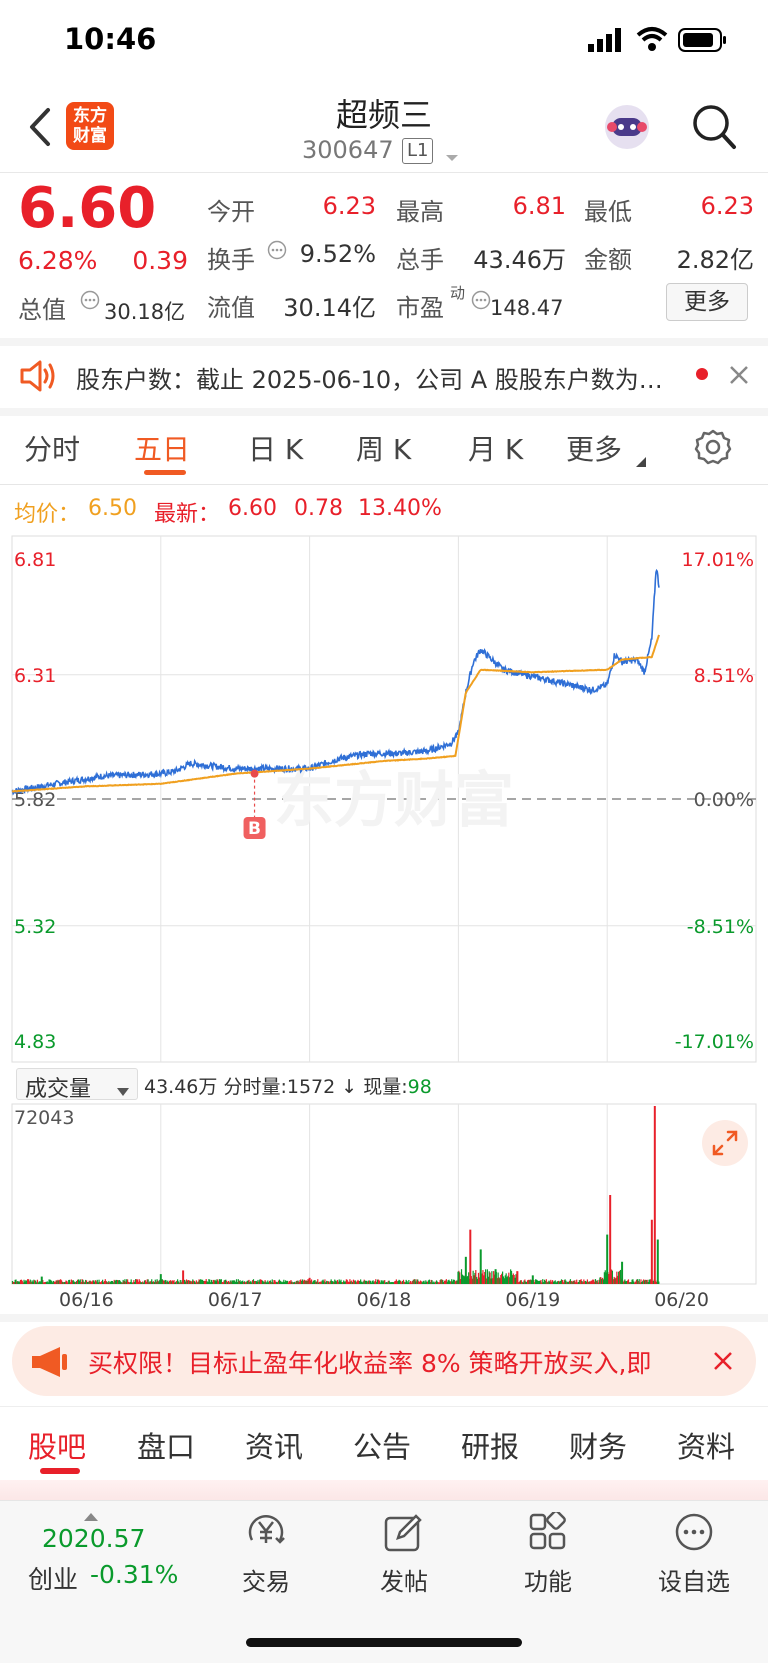 The height and width of the screenshot is (1663, 768). I want to click on add-watchlist-button: 设自选, so click(694, 1555).